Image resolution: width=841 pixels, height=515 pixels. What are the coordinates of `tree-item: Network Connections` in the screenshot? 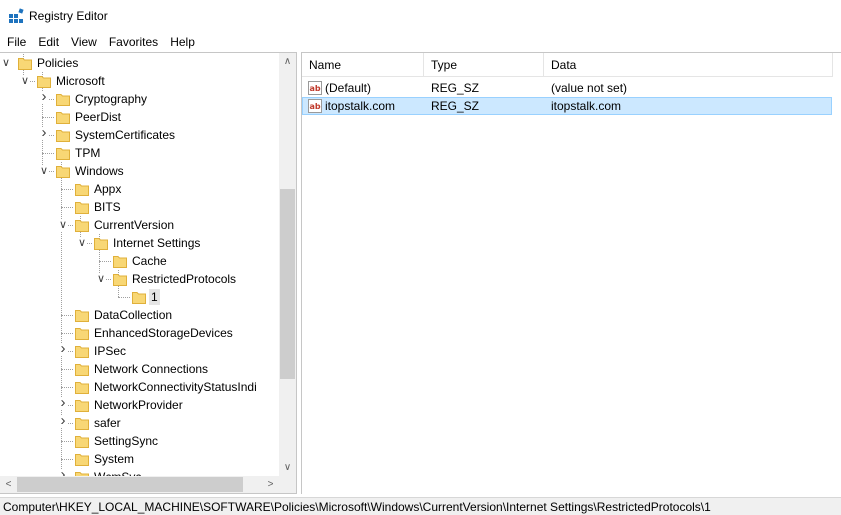 It's located at (139, 369).